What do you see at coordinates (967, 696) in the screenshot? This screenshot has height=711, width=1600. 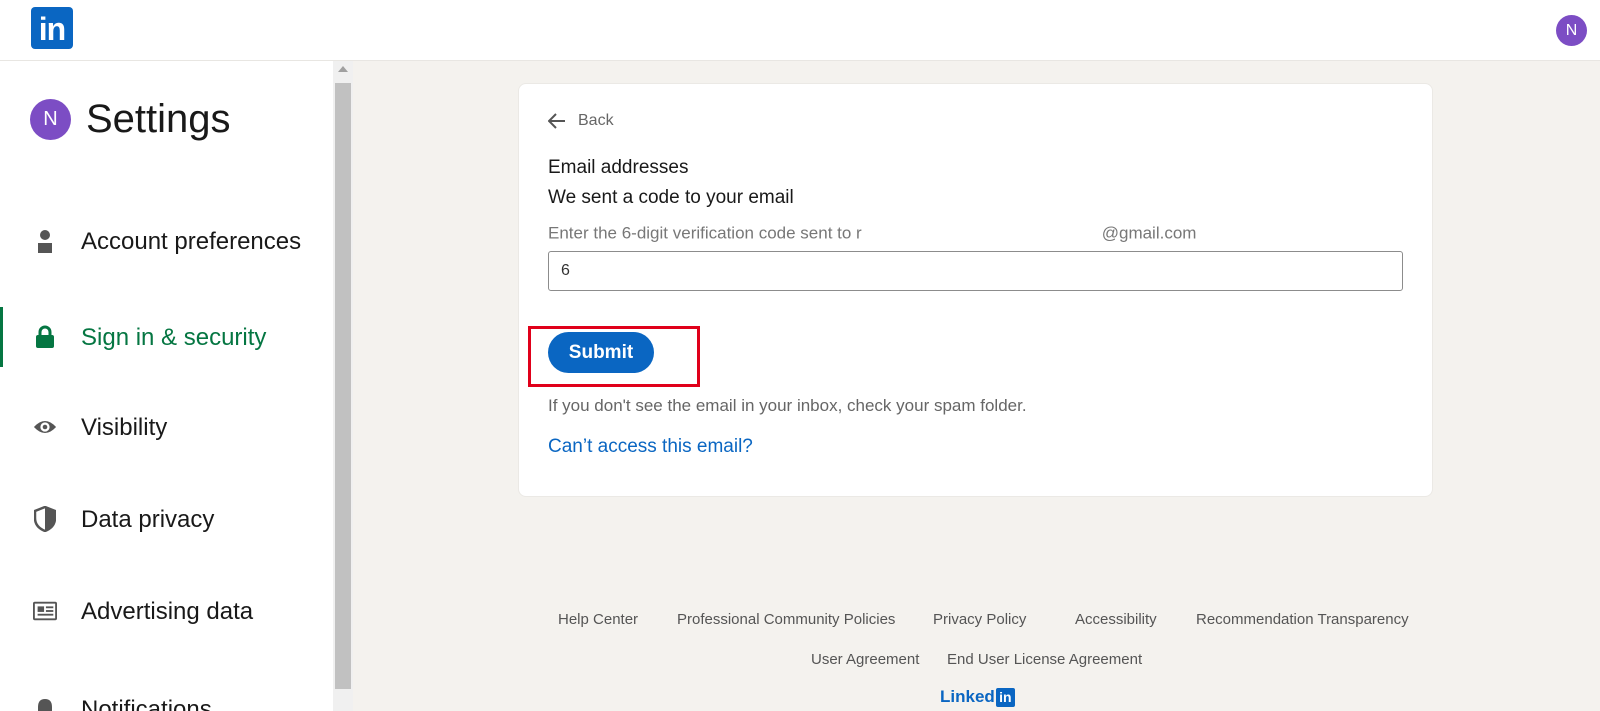 I see `footer-brand-text: Linked` at bounding box center [967, 696].